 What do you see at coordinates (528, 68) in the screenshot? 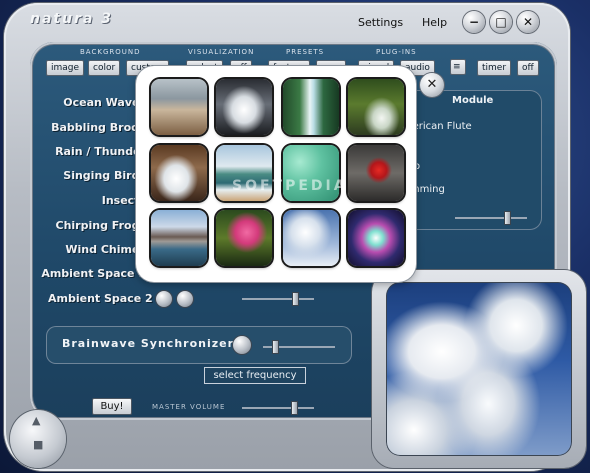
I see `timer-off-button: off` at bounding box center [528, 68].